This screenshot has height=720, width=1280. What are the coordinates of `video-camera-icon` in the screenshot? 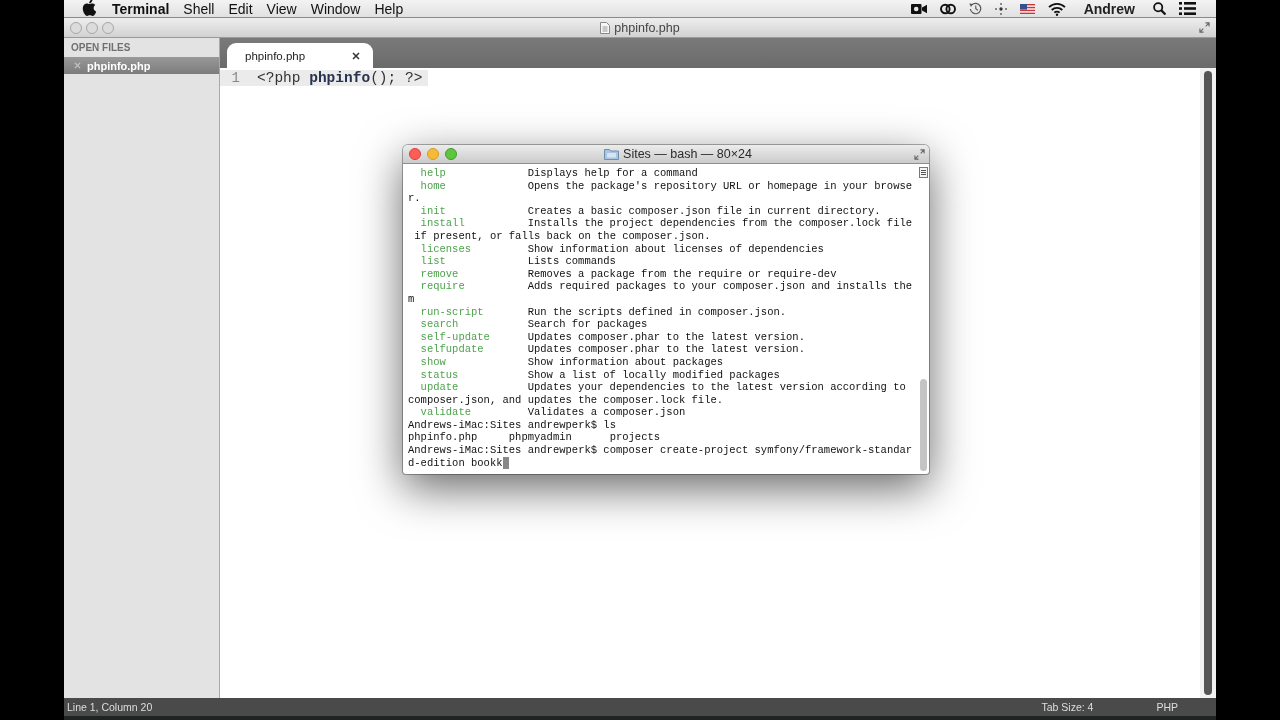 It's located at (918, 8).